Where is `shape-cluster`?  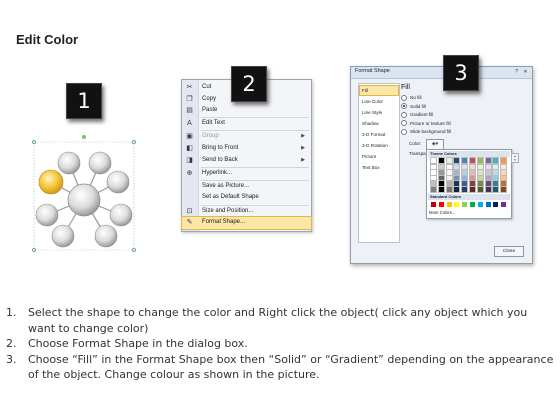 shape-cluster is located at coordinates (85, 192).